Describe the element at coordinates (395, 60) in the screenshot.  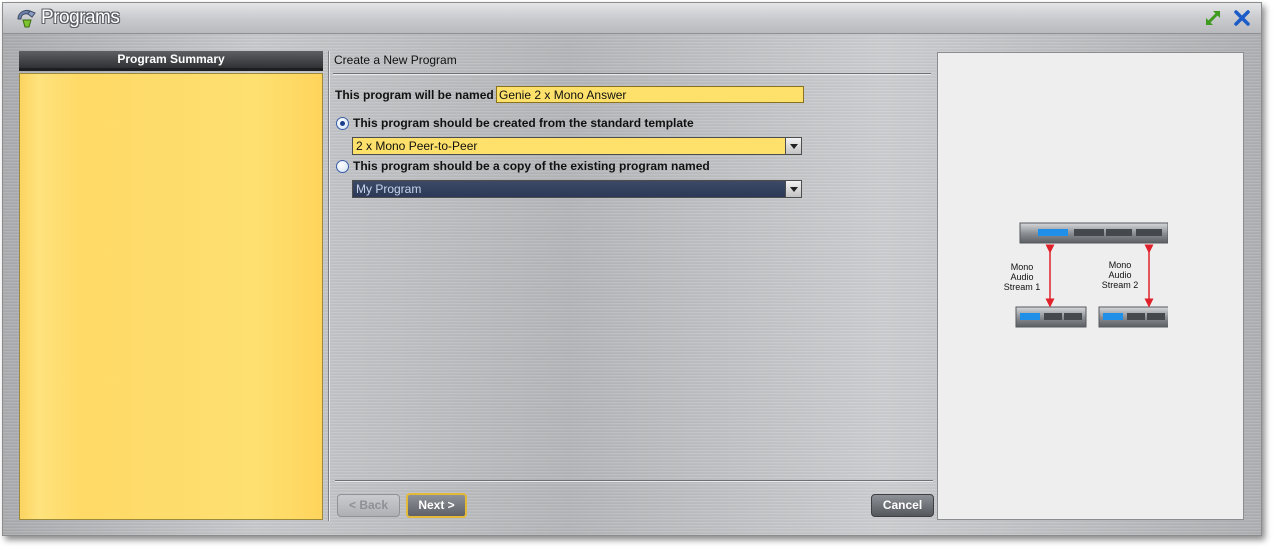
I see `section-title: Create a New Program` at that location.